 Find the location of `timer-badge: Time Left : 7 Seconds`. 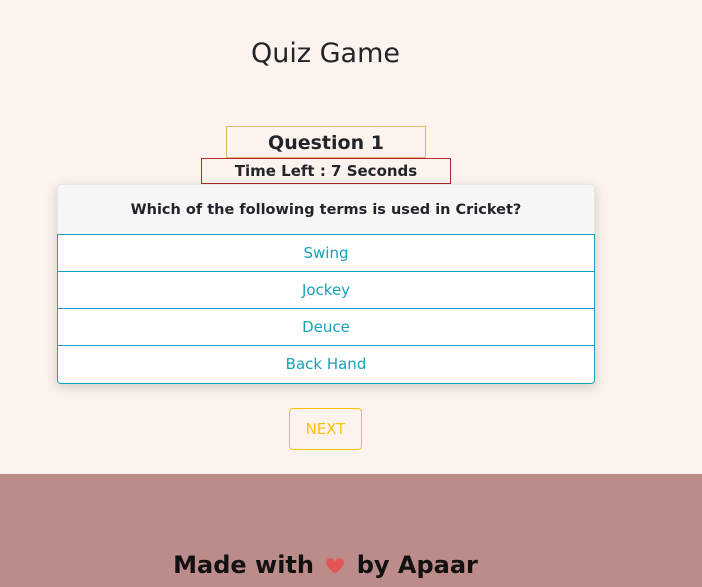

timer-badge: Time Left : 7 Seconds is located at coordinates (326, 171).